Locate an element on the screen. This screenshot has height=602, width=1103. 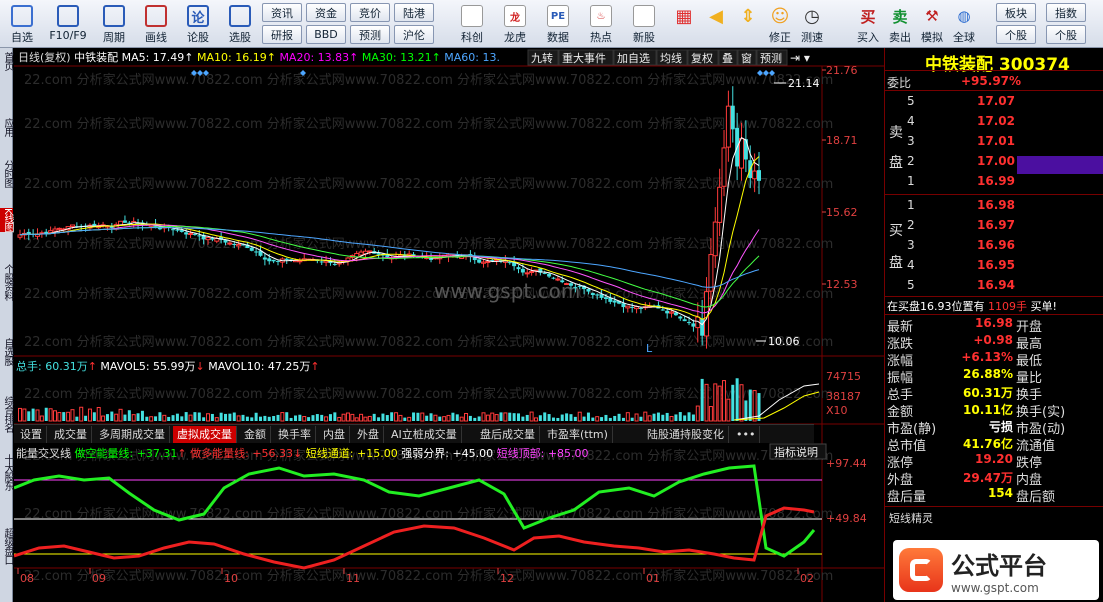
chart-menu-item: 重大事件 is located at coordinates (584, 58).